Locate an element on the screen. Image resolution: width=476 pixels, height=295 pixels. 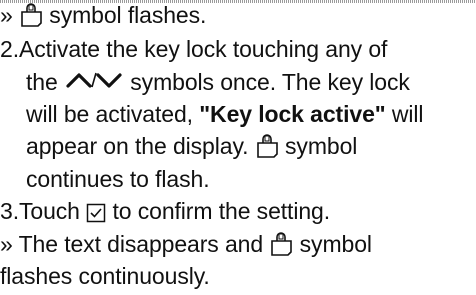
line-2-text: Activate the key lock touching any of is located at coordinates (203, 49).